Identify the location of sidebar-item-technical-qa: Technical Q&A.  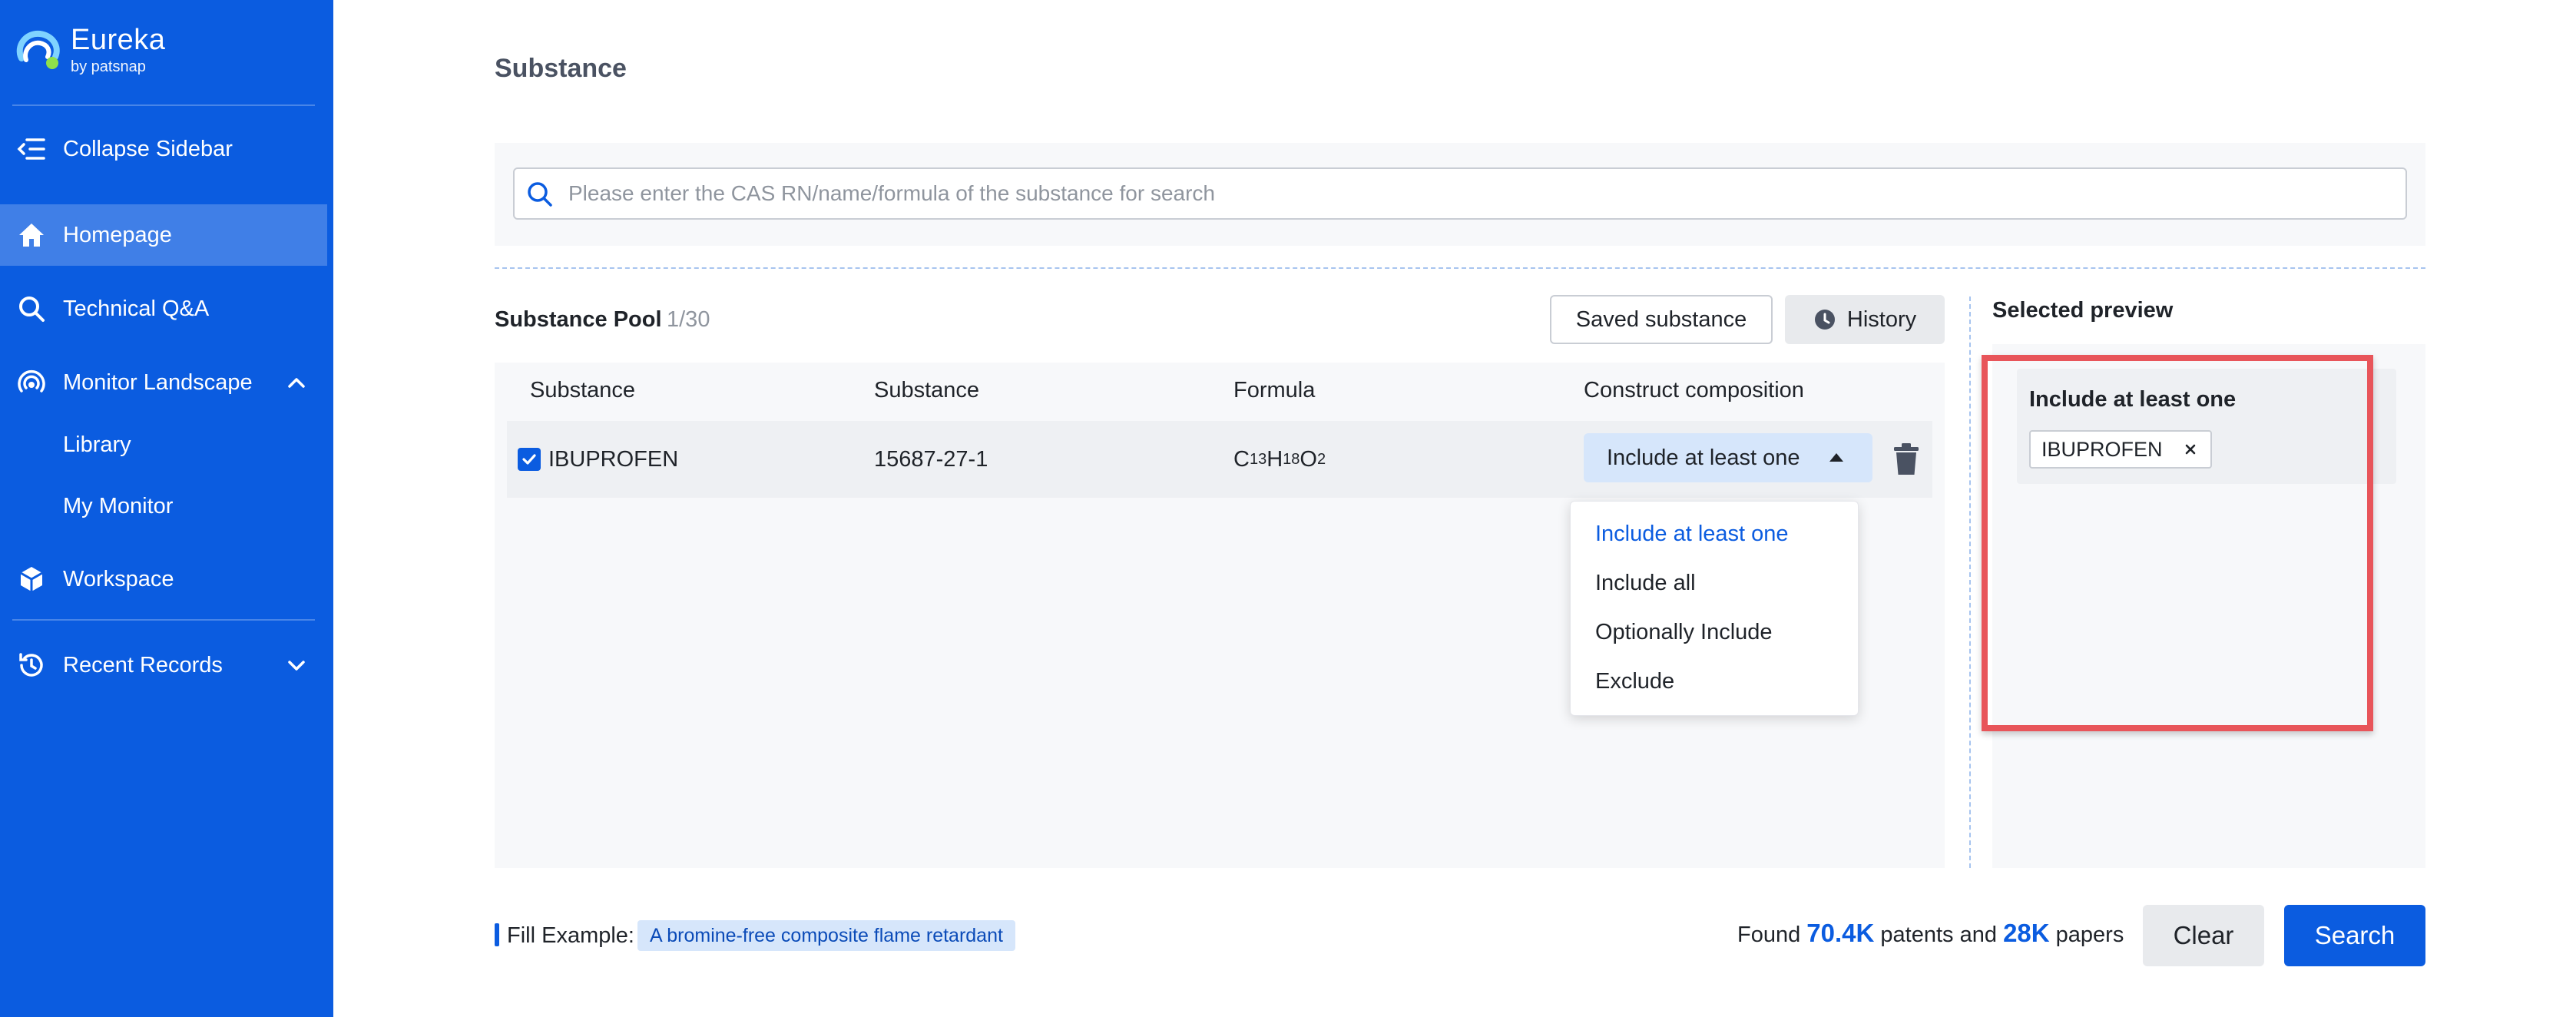
(166, 309).